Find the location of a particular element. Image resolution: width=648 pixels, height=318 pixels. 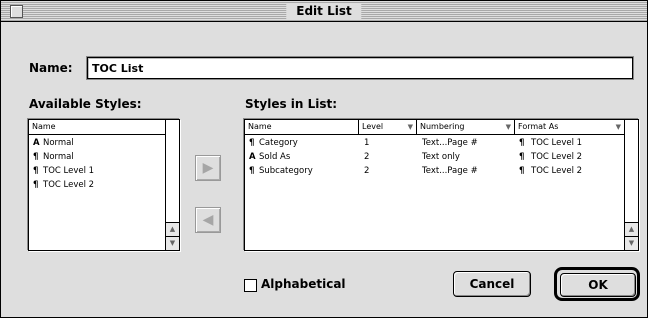

style-level: 1 is located at coordinates (367, 143).